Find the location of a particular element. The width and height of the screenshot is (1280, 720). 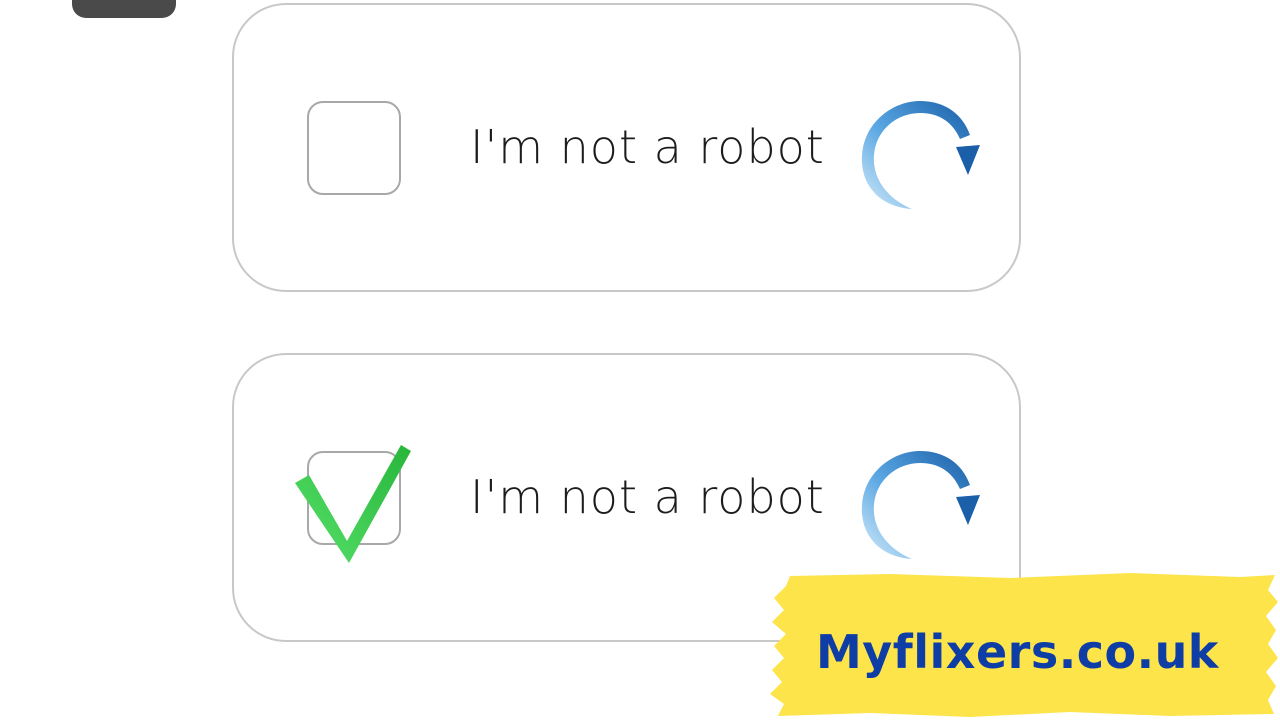

brand-banner: Myflixers.co.uk is located at coordinates (1025, 645).